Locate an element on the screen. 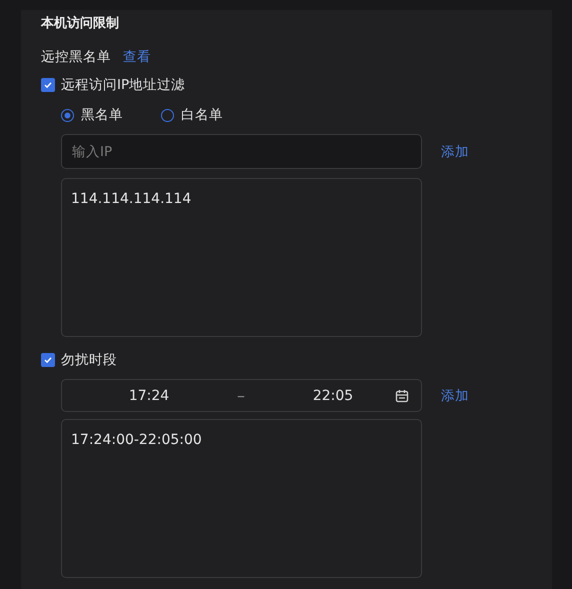  start-time: 17:24 is located at coordinates (149, 396).